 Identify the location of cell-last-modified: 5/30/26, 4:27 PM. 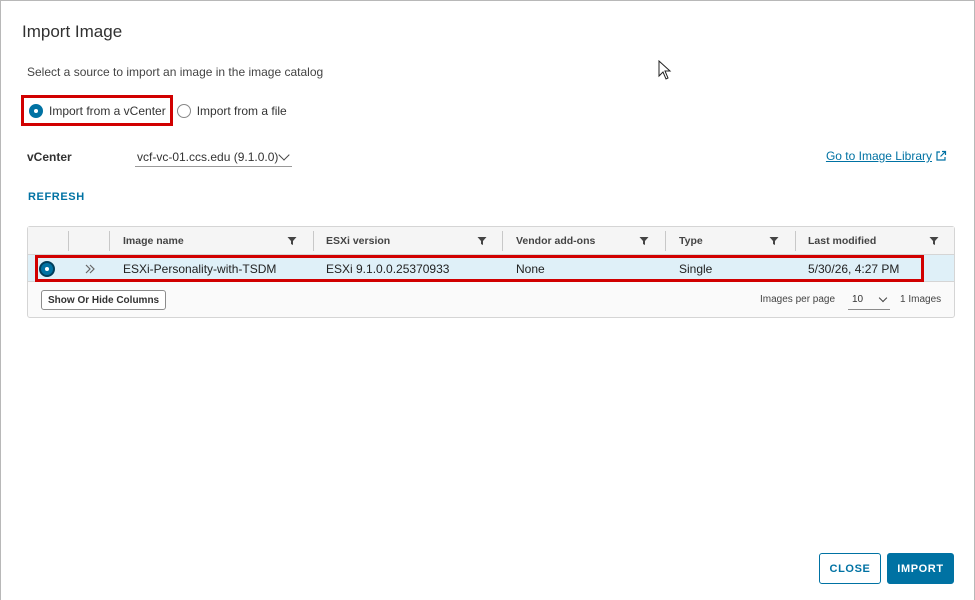
(854, 268).